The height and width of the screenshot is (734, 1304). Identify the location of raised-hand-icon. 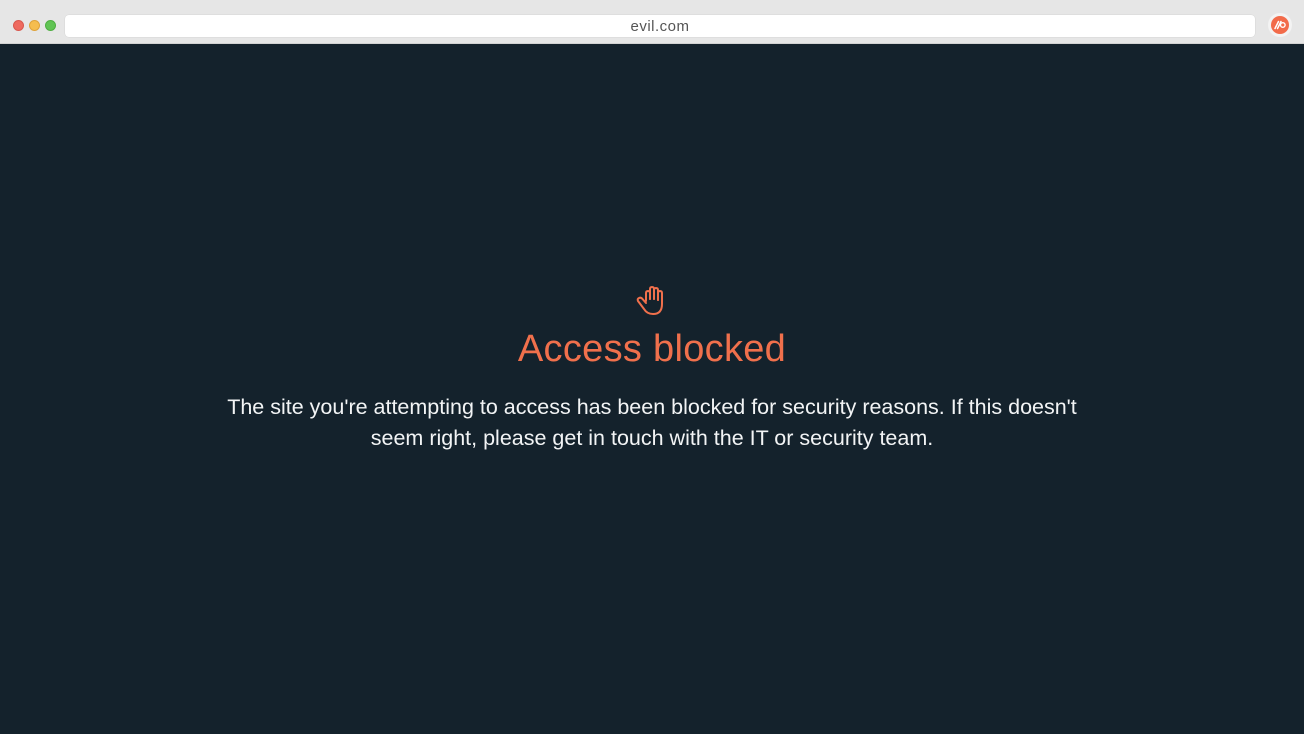
(649, 300).